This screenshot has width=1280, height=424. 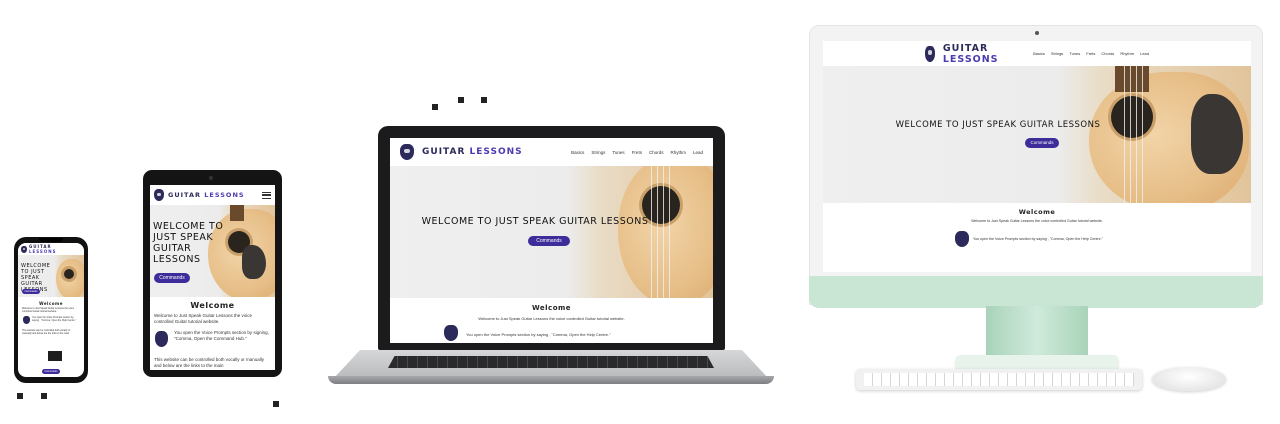 I want to click on tablet-pick-icon, so click(x=161, y=339).